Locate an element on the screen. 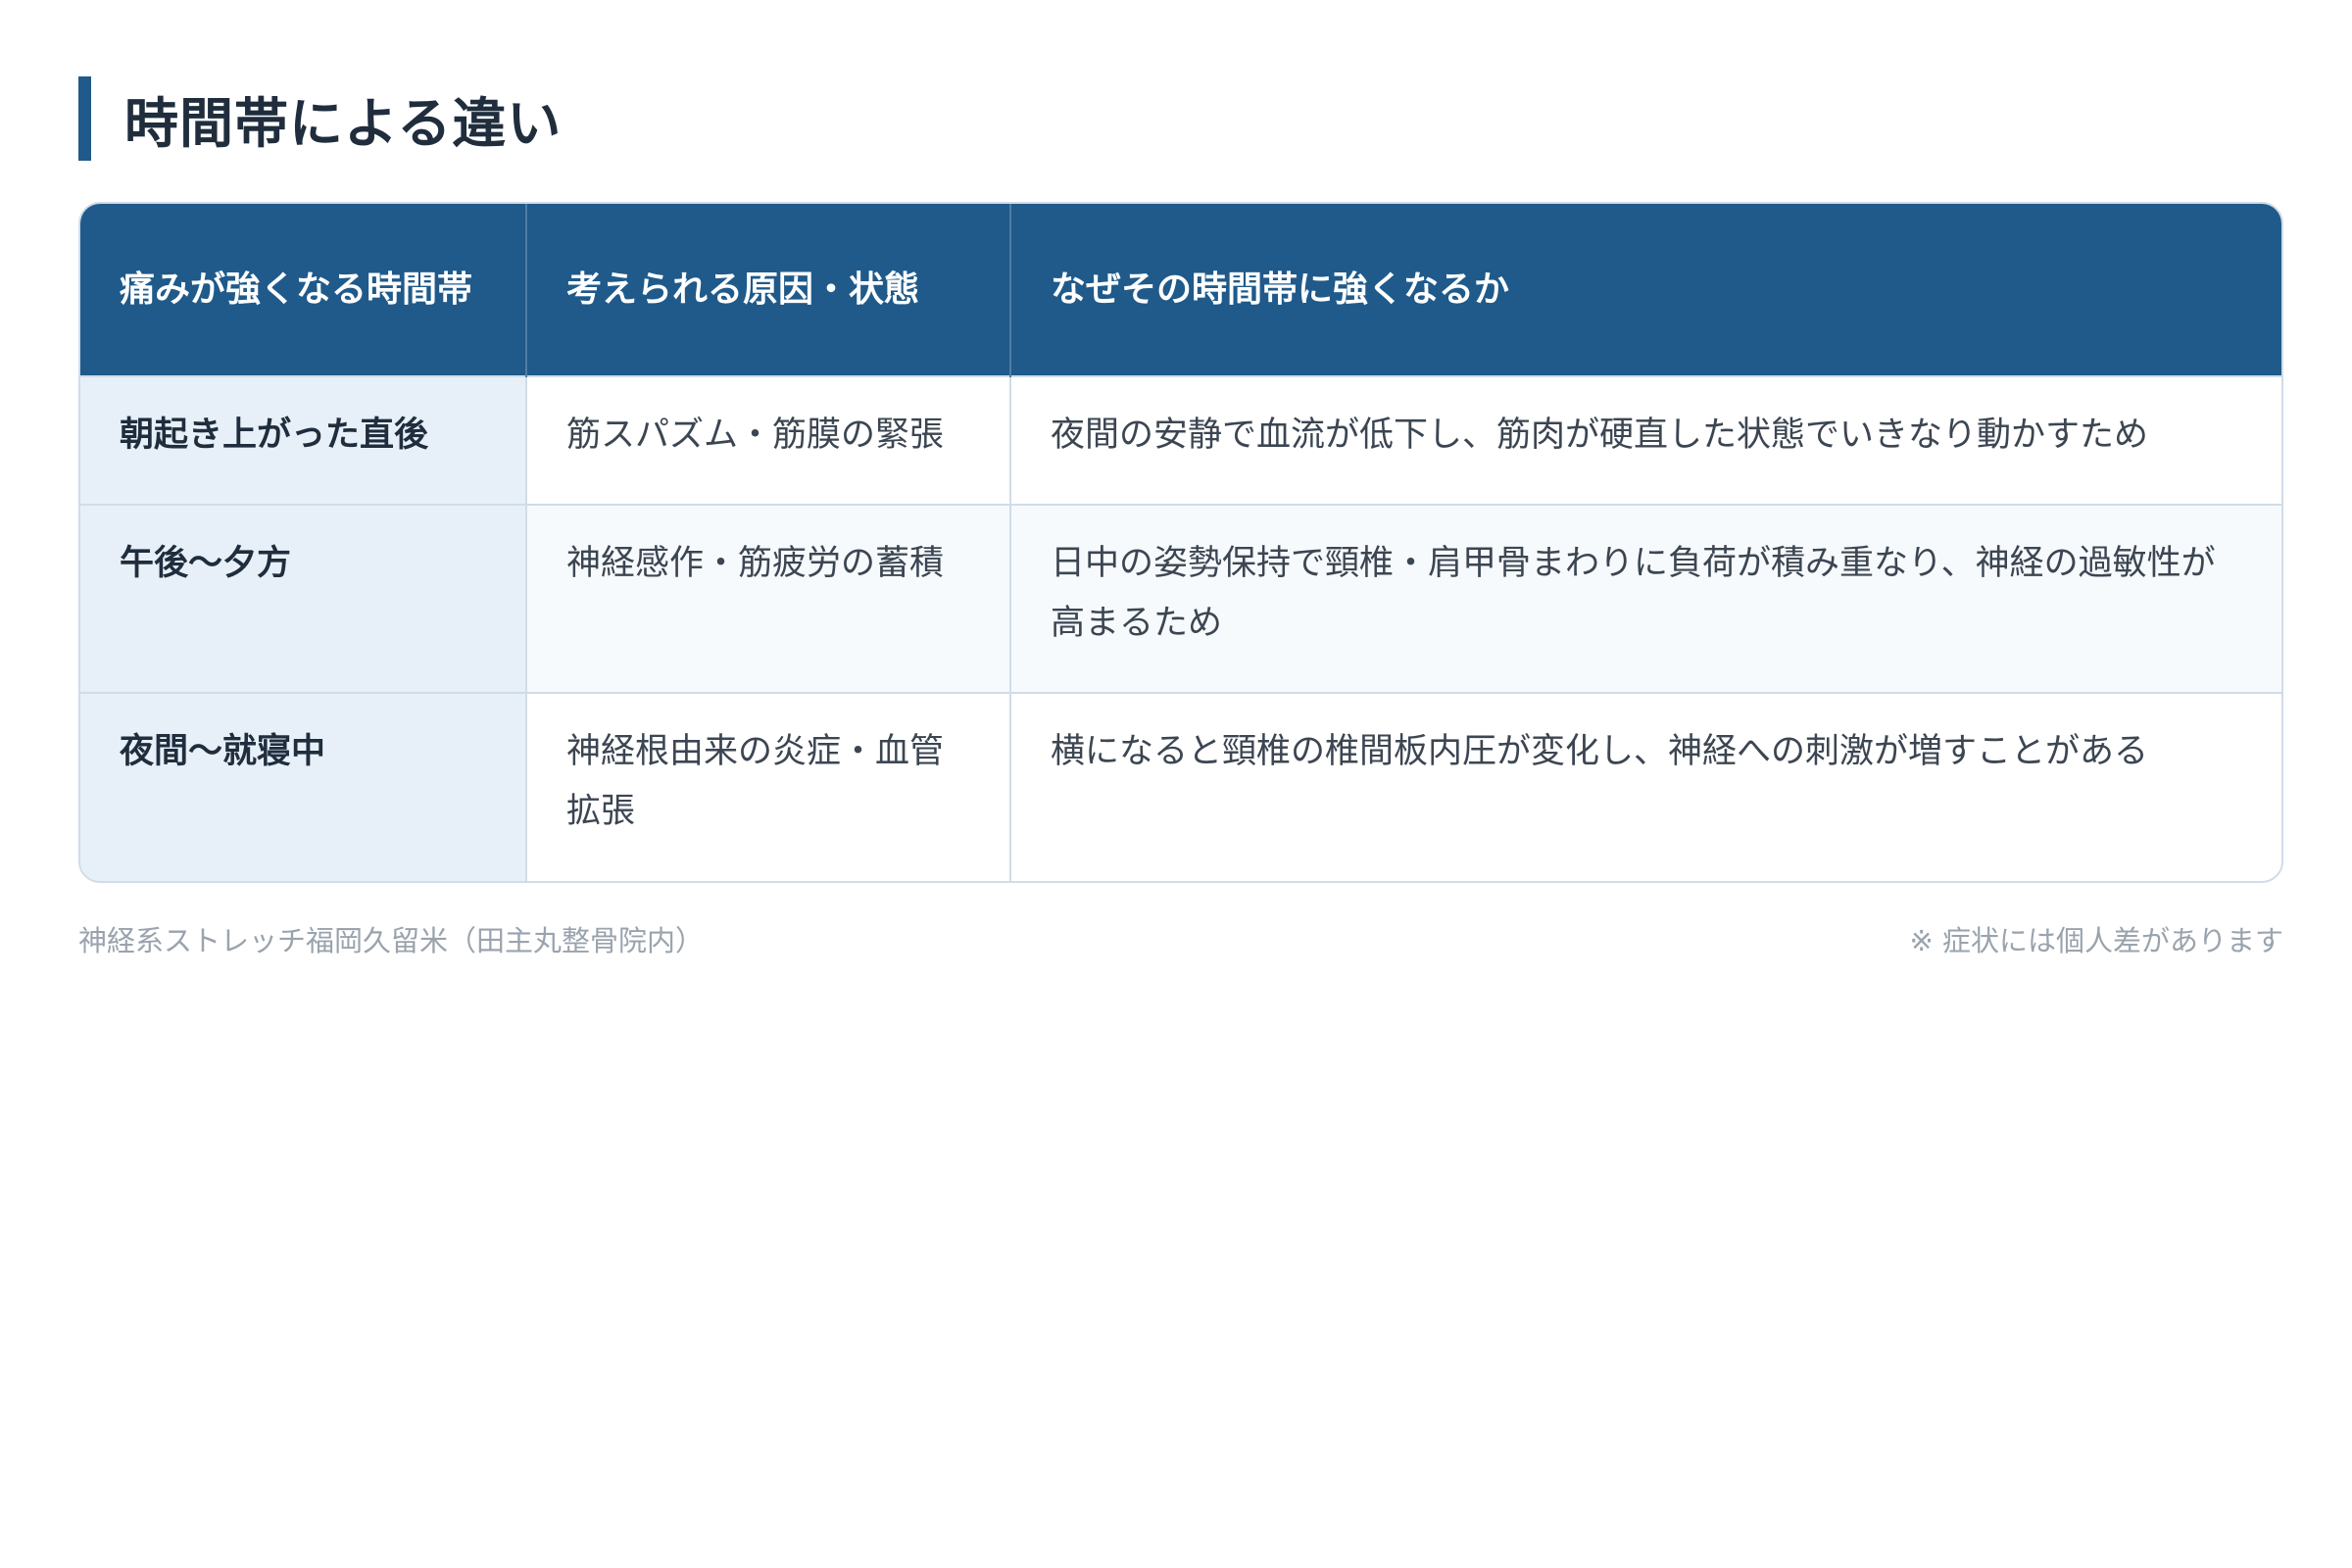 The height and width of the screenshot is (1568, 2352). cell-cause: 神経感作・筋疲労の蓄積 is located at coordinates (768, 598).